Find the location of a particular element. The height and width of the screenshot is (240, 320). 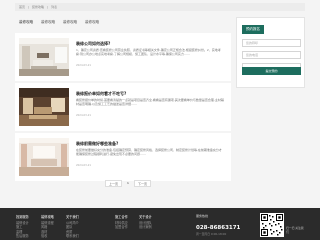

phone-input: 您的电话 is located at coordinates (271, 55).